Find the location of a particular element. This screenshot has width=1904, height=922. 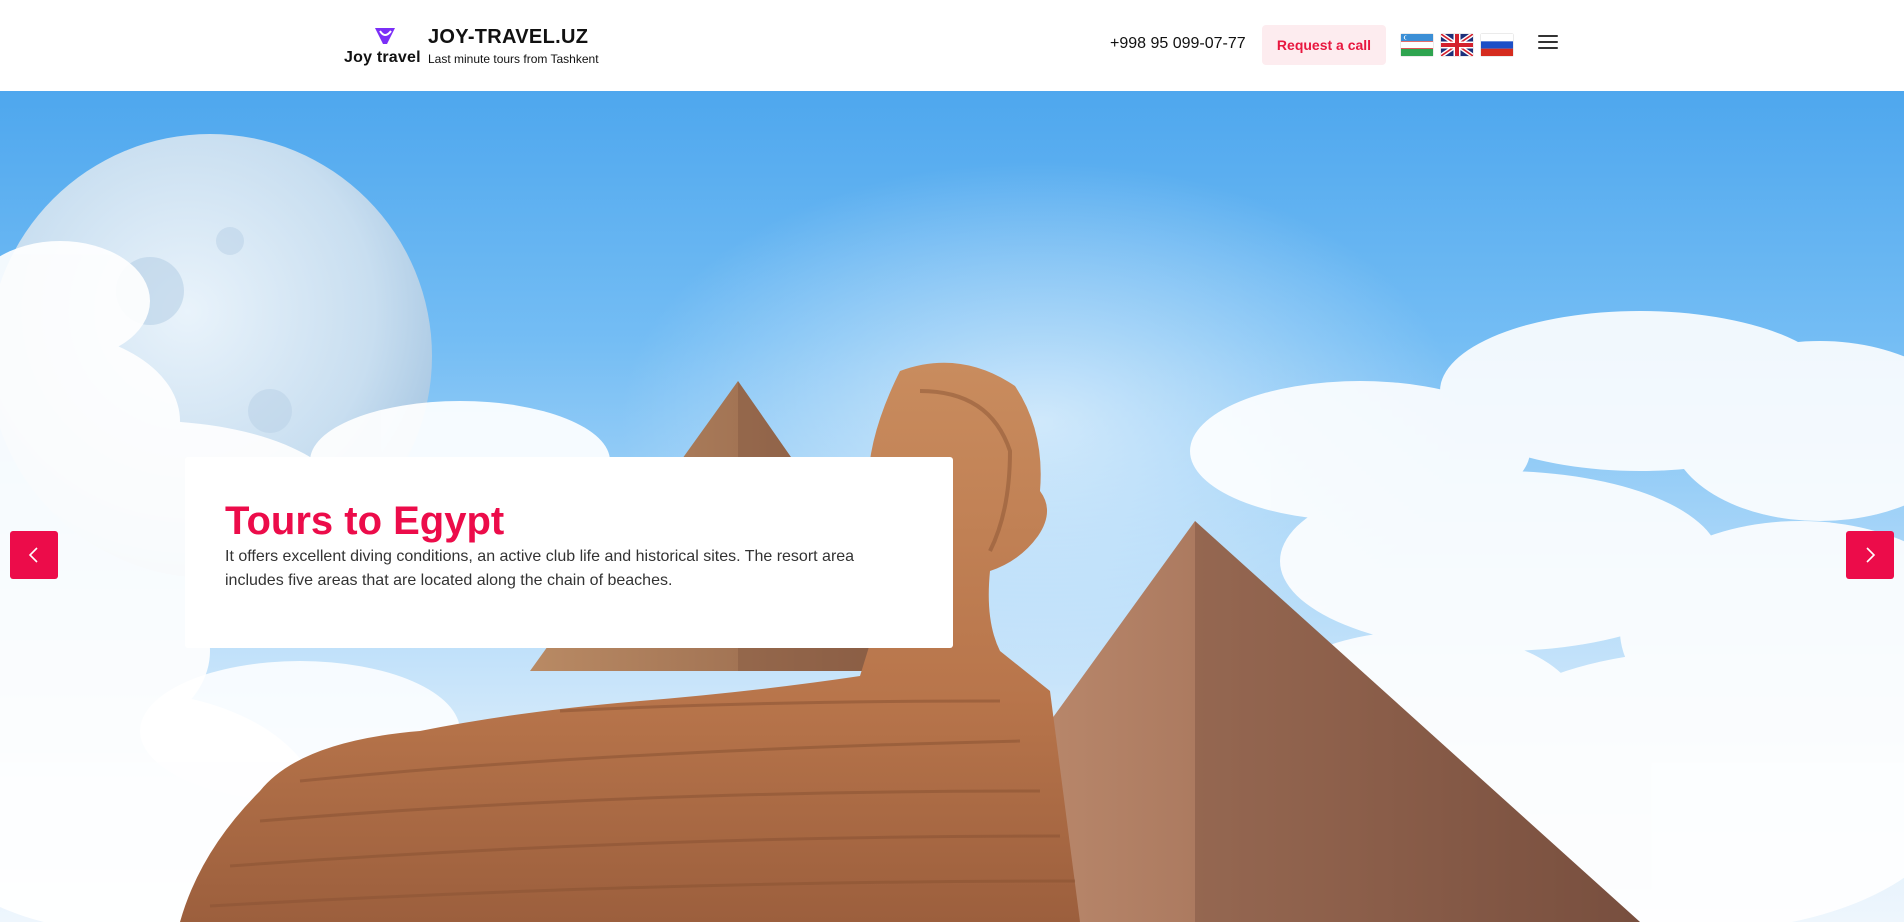

hamburger-menu-icon is located at coordinates (1549, 42).